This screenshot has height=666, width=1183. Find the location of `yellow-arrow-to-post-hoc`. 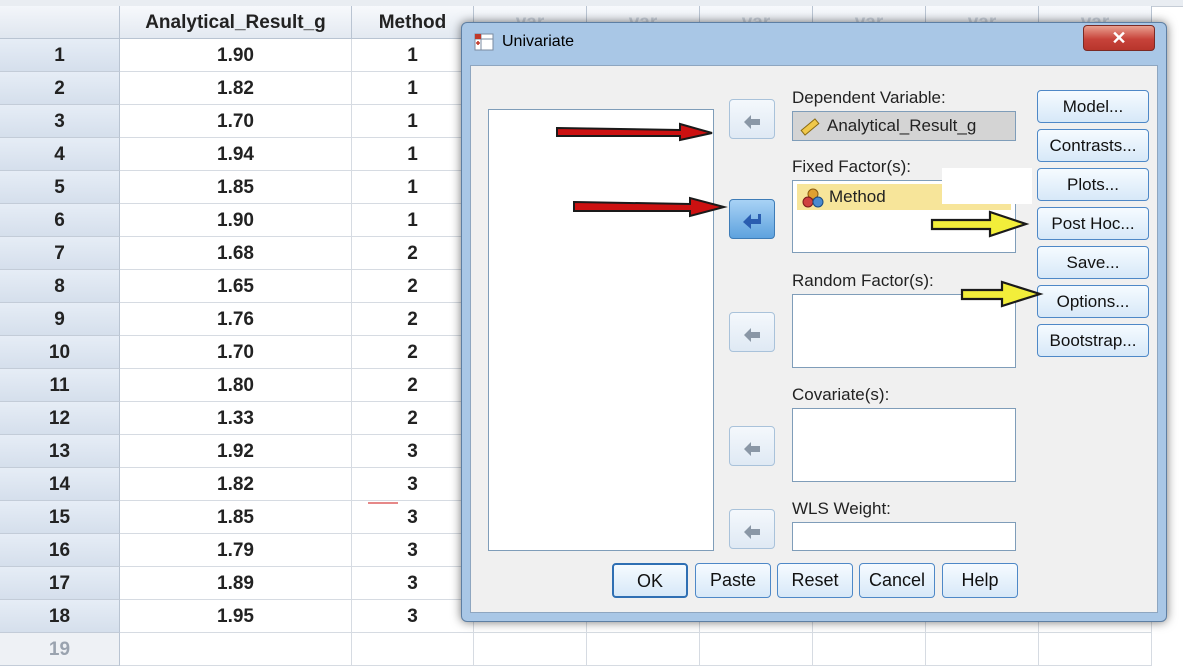

yellow-arrow-to-post-hoc is located at coordinates (980, 224).